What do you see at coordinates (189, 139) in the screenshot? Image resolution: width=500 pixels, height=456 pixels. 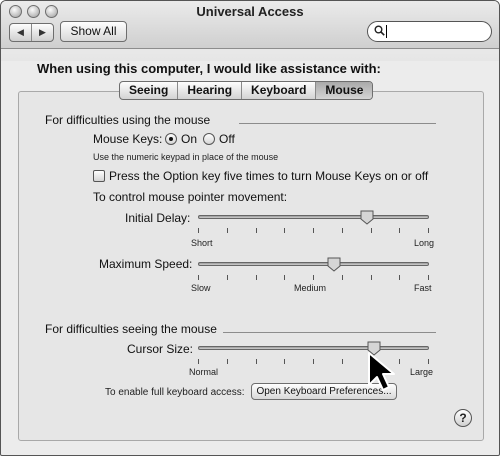 I see `mouse-keys-on-label: On` at bounding box center [189, 139].